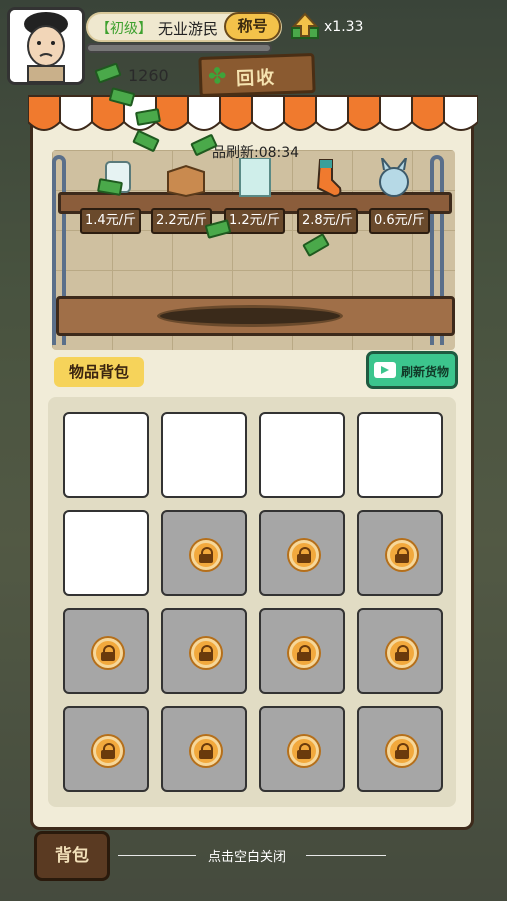 Image resolution: width=507 pixels, height=901 pixels. I want to click on refresh-goods-label: 刷新货物, so click(425, 372).